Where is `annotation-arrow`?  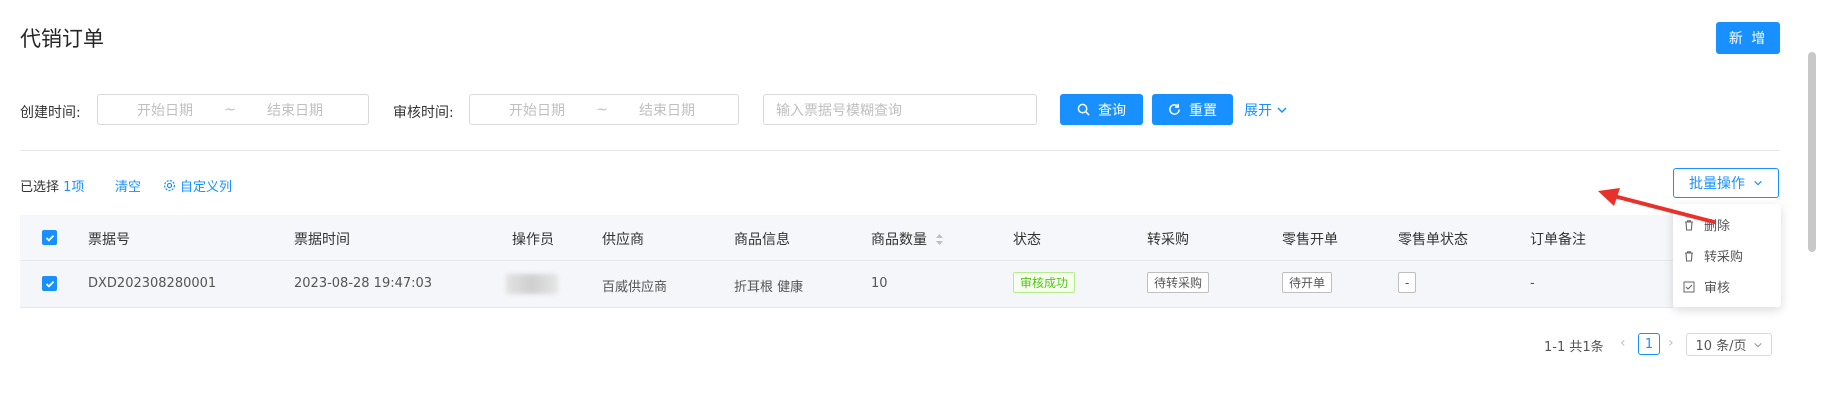 annotation-arrow is located at coordinates (1657, 206).